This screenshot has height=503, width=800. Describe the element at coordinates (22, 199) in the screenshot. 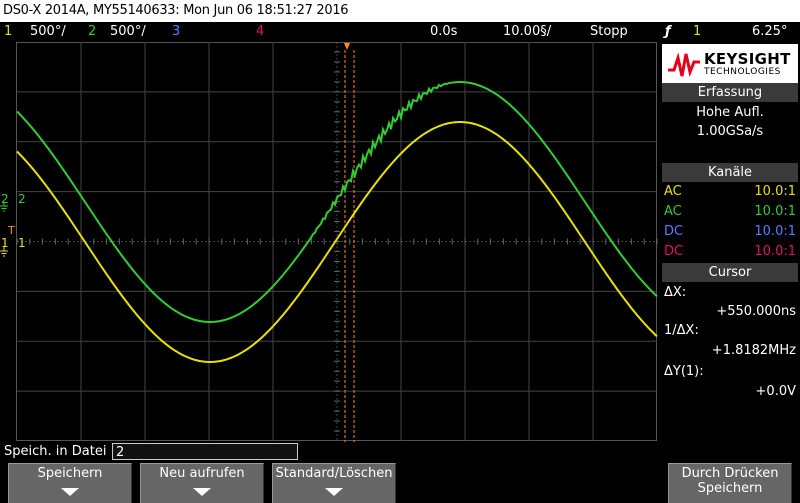

I see `ch2-ground-label: 2` at that location.